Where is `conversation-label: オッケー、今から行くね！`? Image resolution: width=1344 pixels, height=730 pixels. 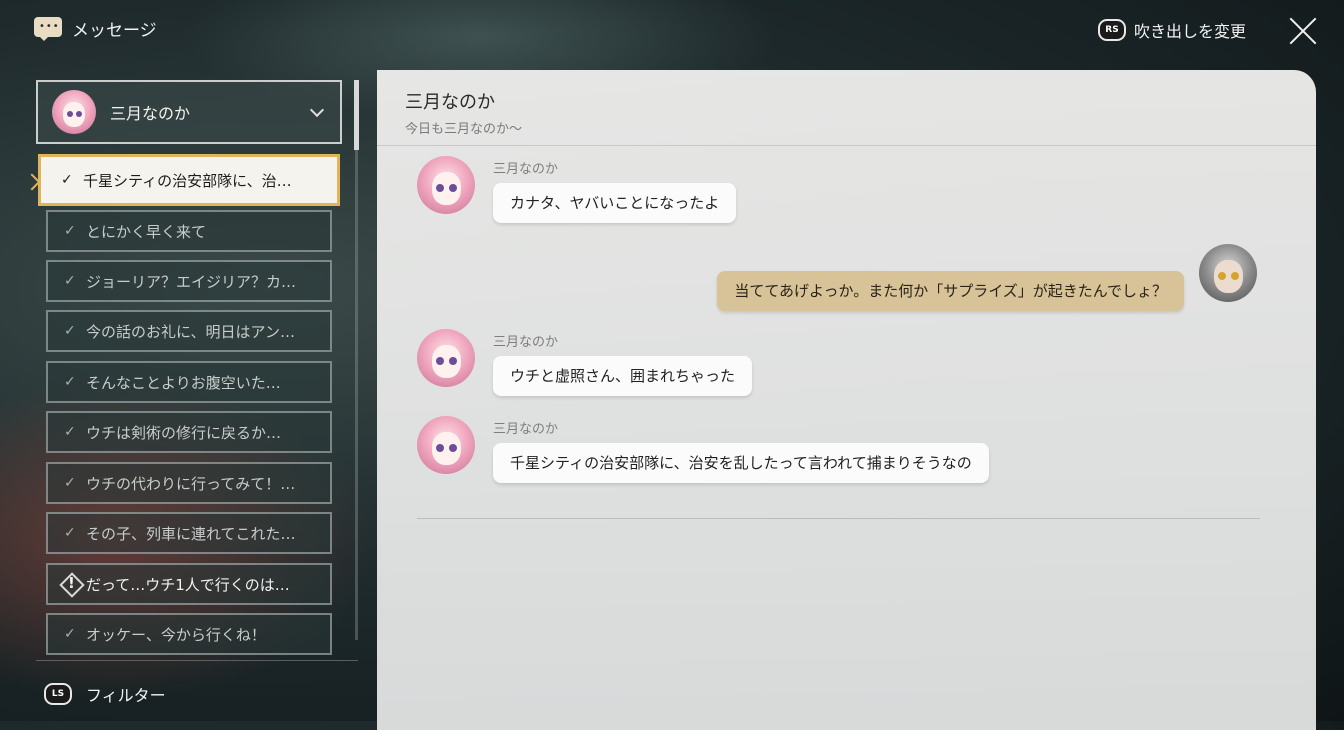
conversation-label: オッケー、今から行くね！ is located at coordinates (176, 634).